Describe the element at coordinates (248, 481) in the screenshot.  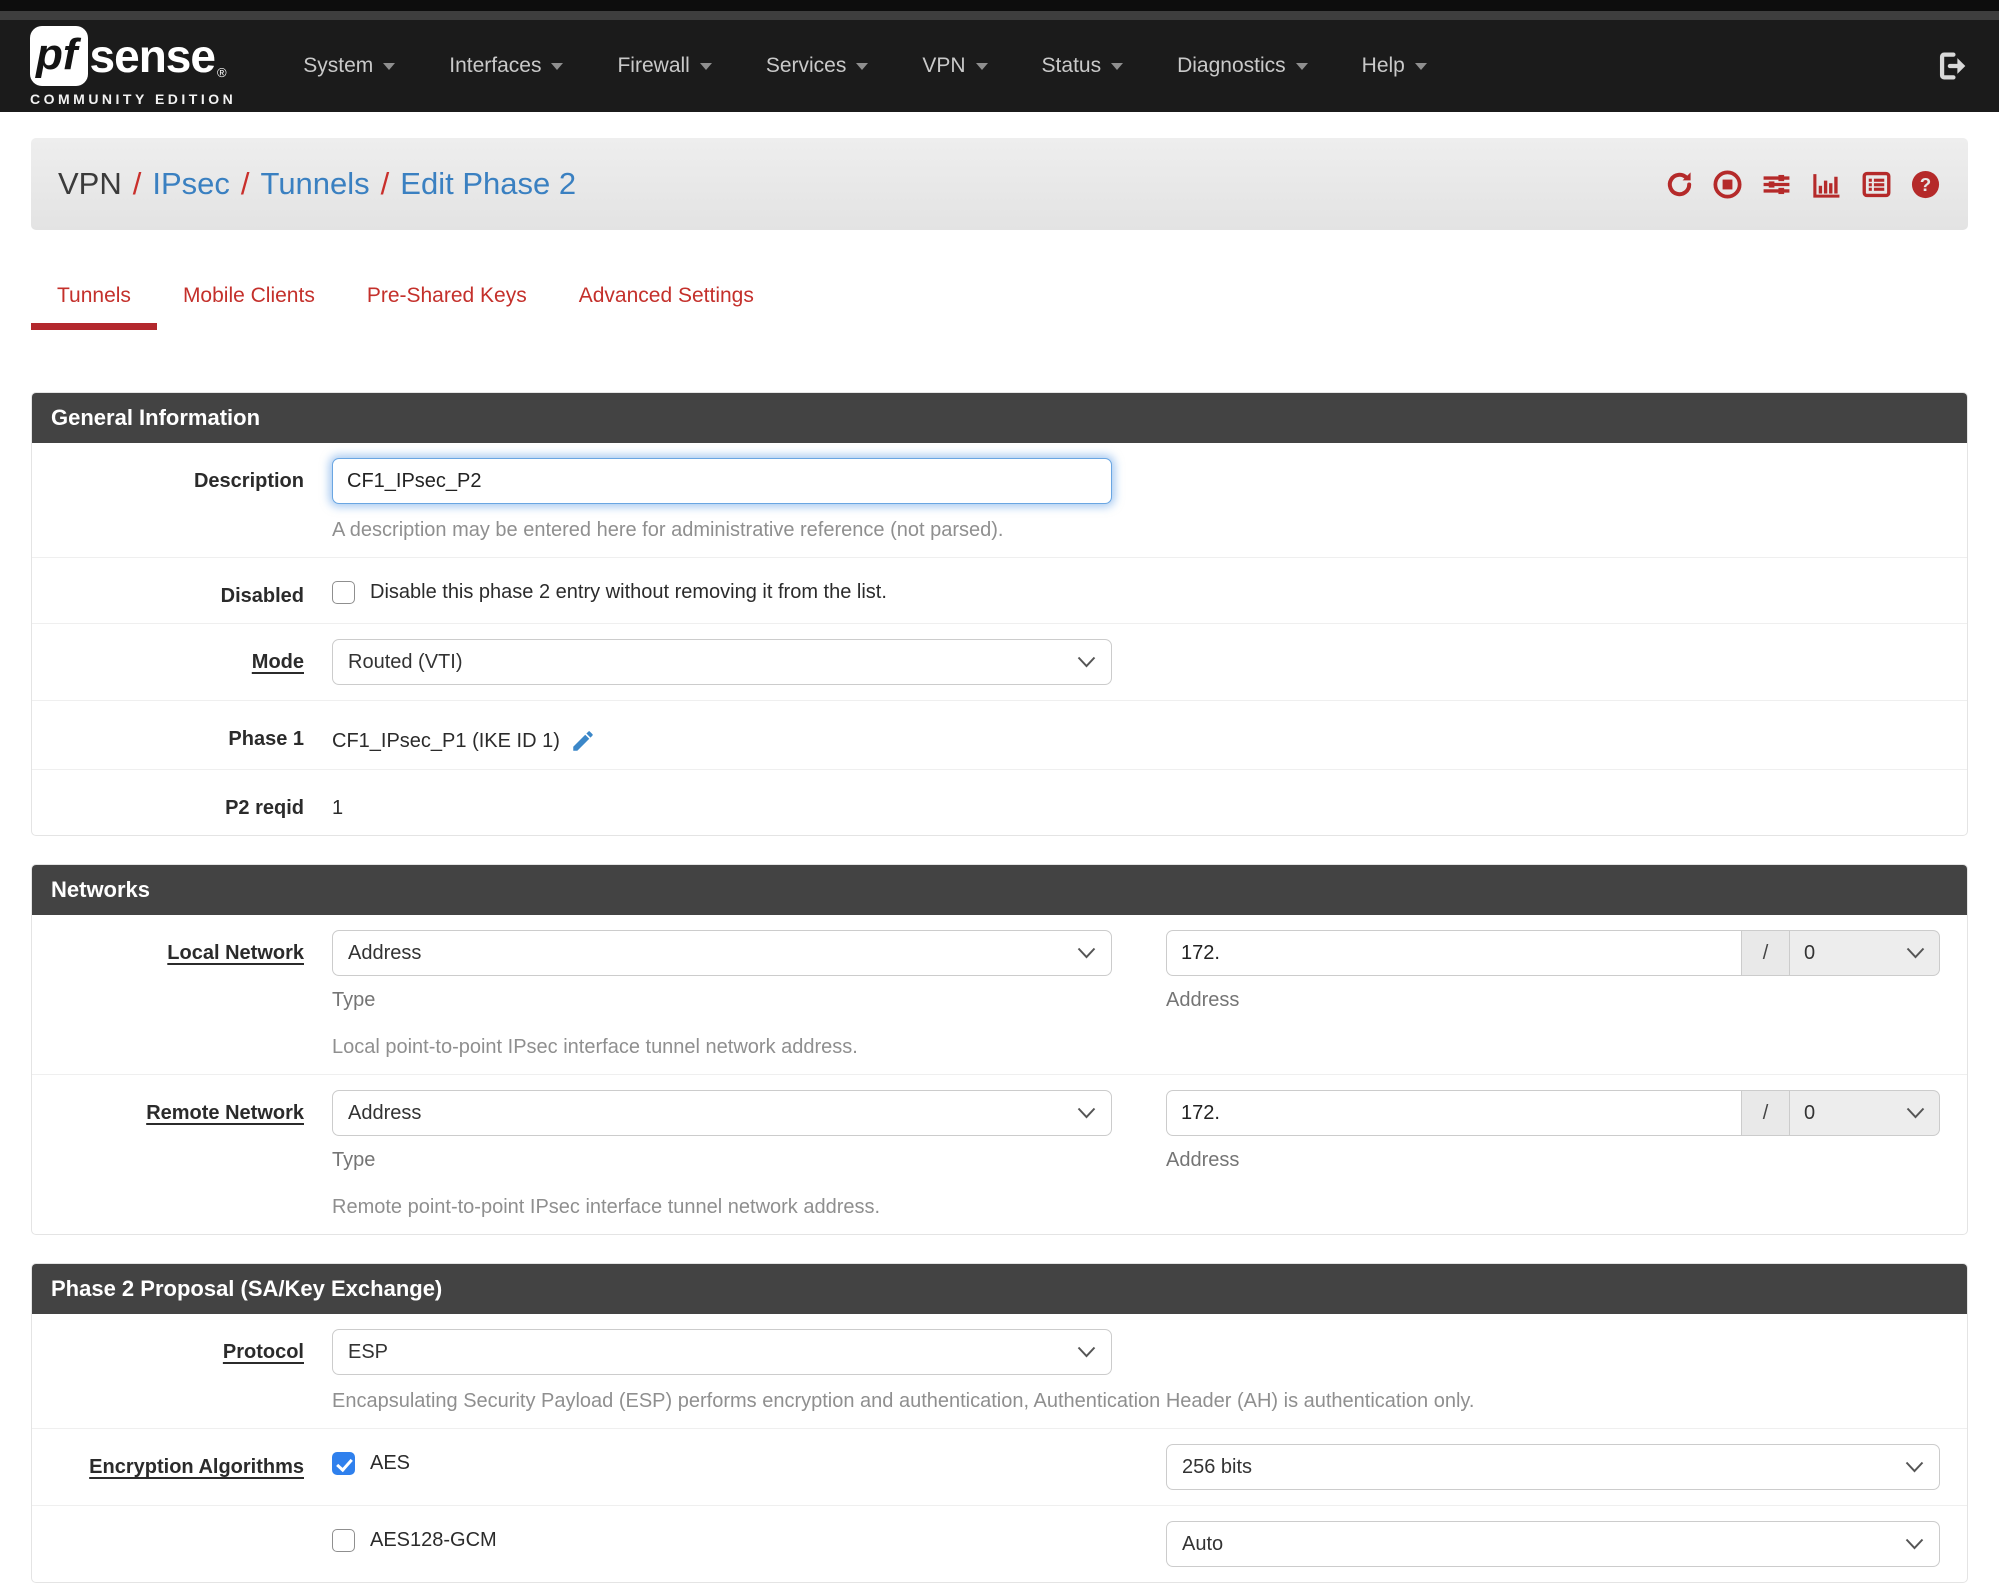
I see `description-label: Description` at that location.